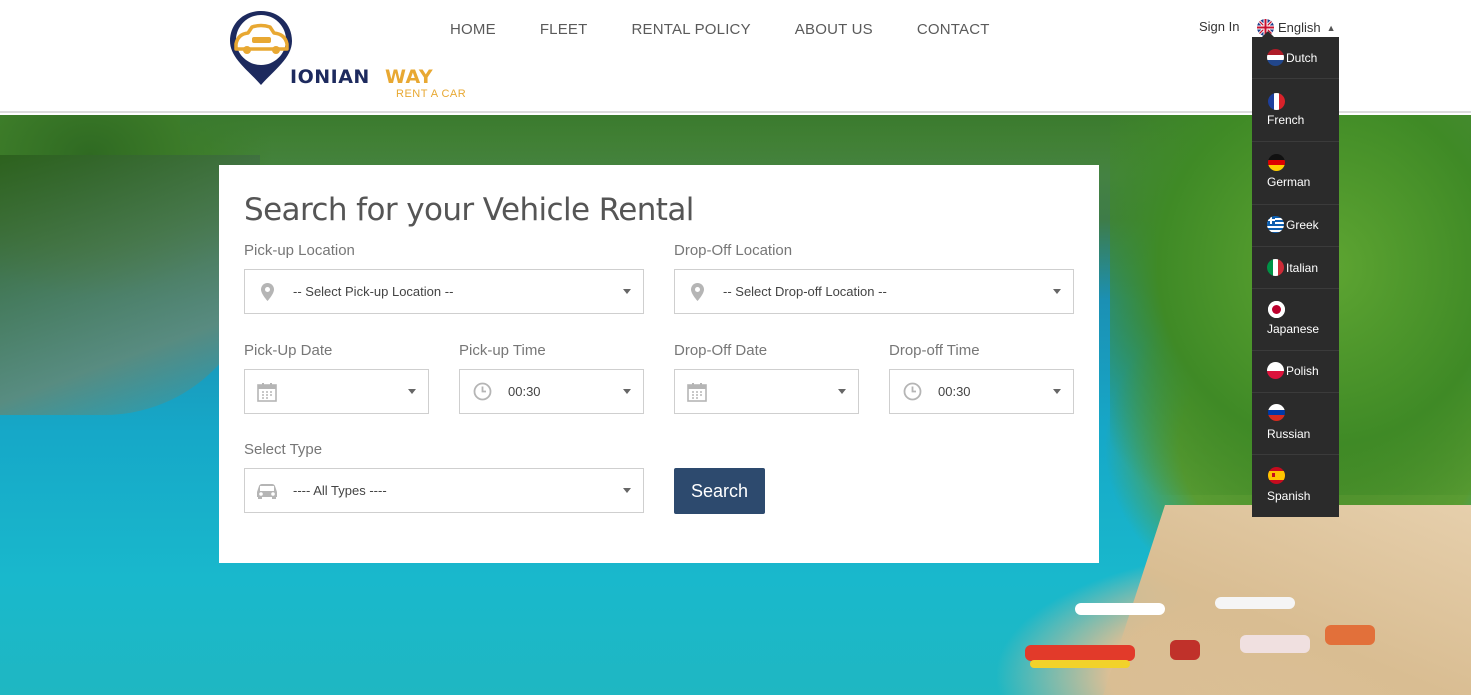 This screenshot has width=1471, height=695. What do you see at coordinates (1276, 162) in the screenshot?
I see `flag-germany-icon` at bounding box center [1276, 162].